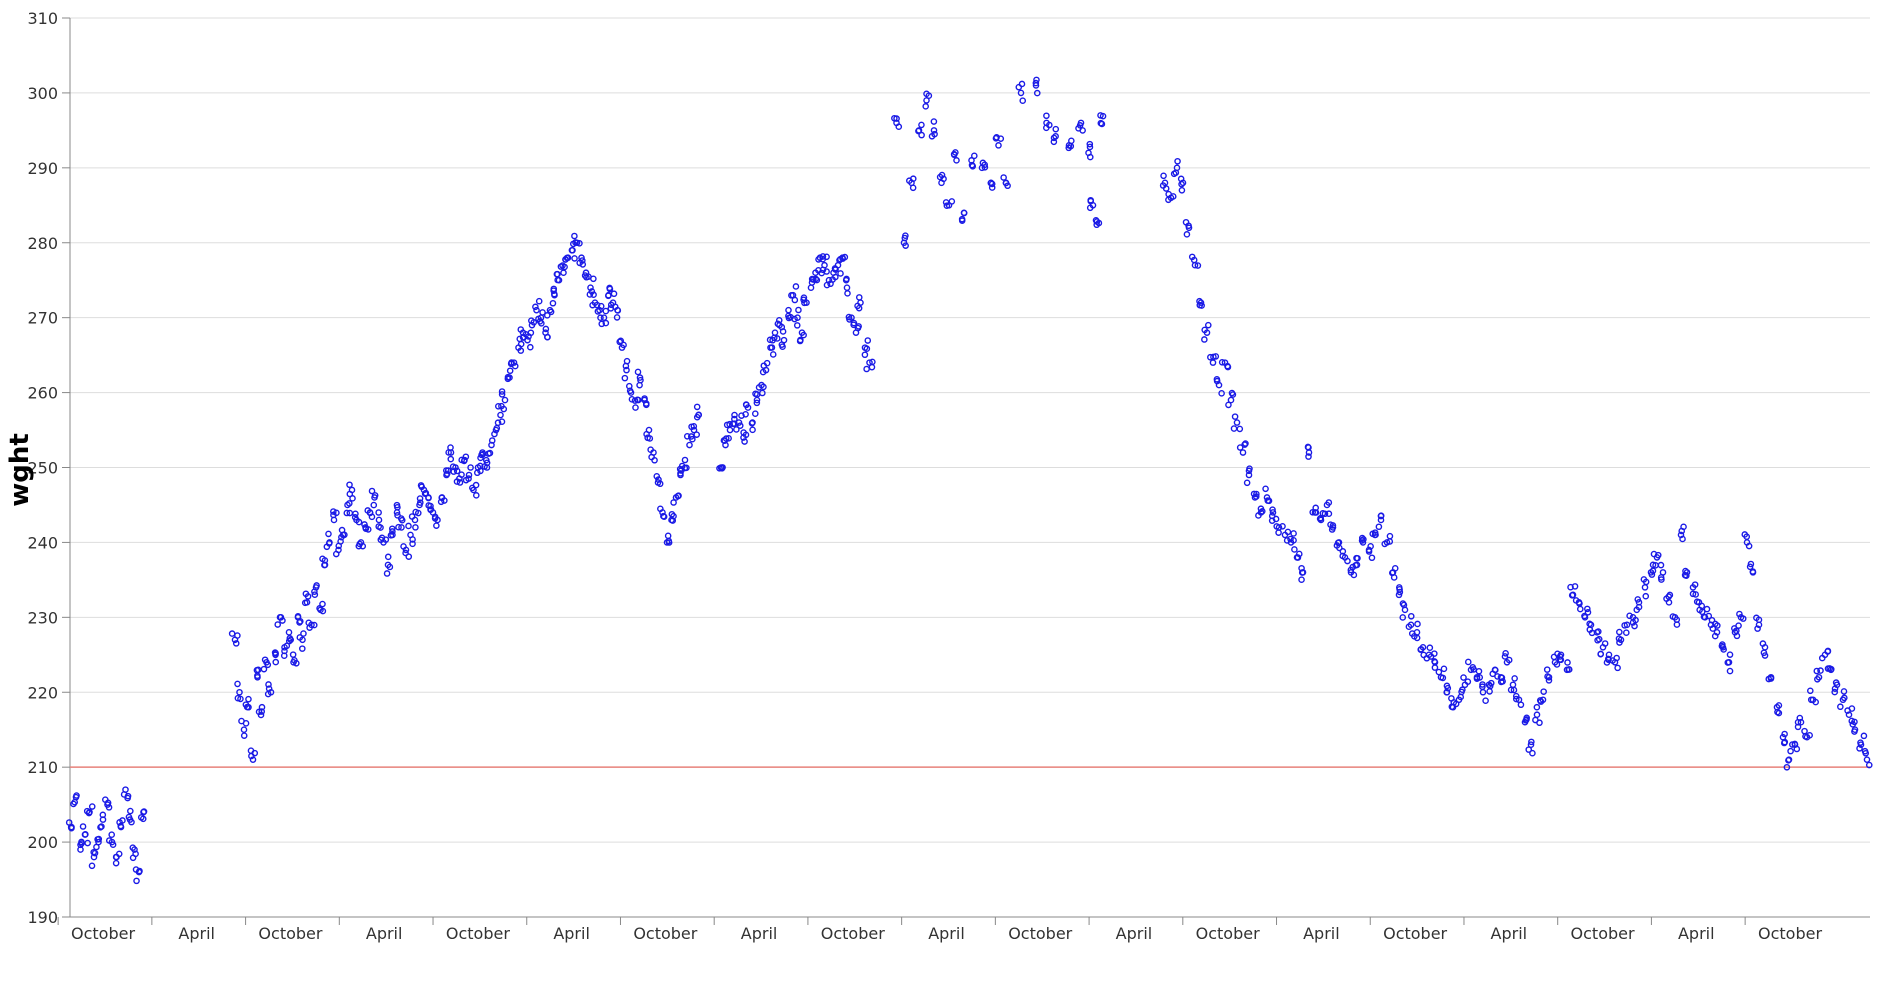 This screenshot has width=1878, height=981. What do you see at coordinates (42, 917) in the screenshot?
I see `y-tick-label: 190` at bounding box center [42, 917].